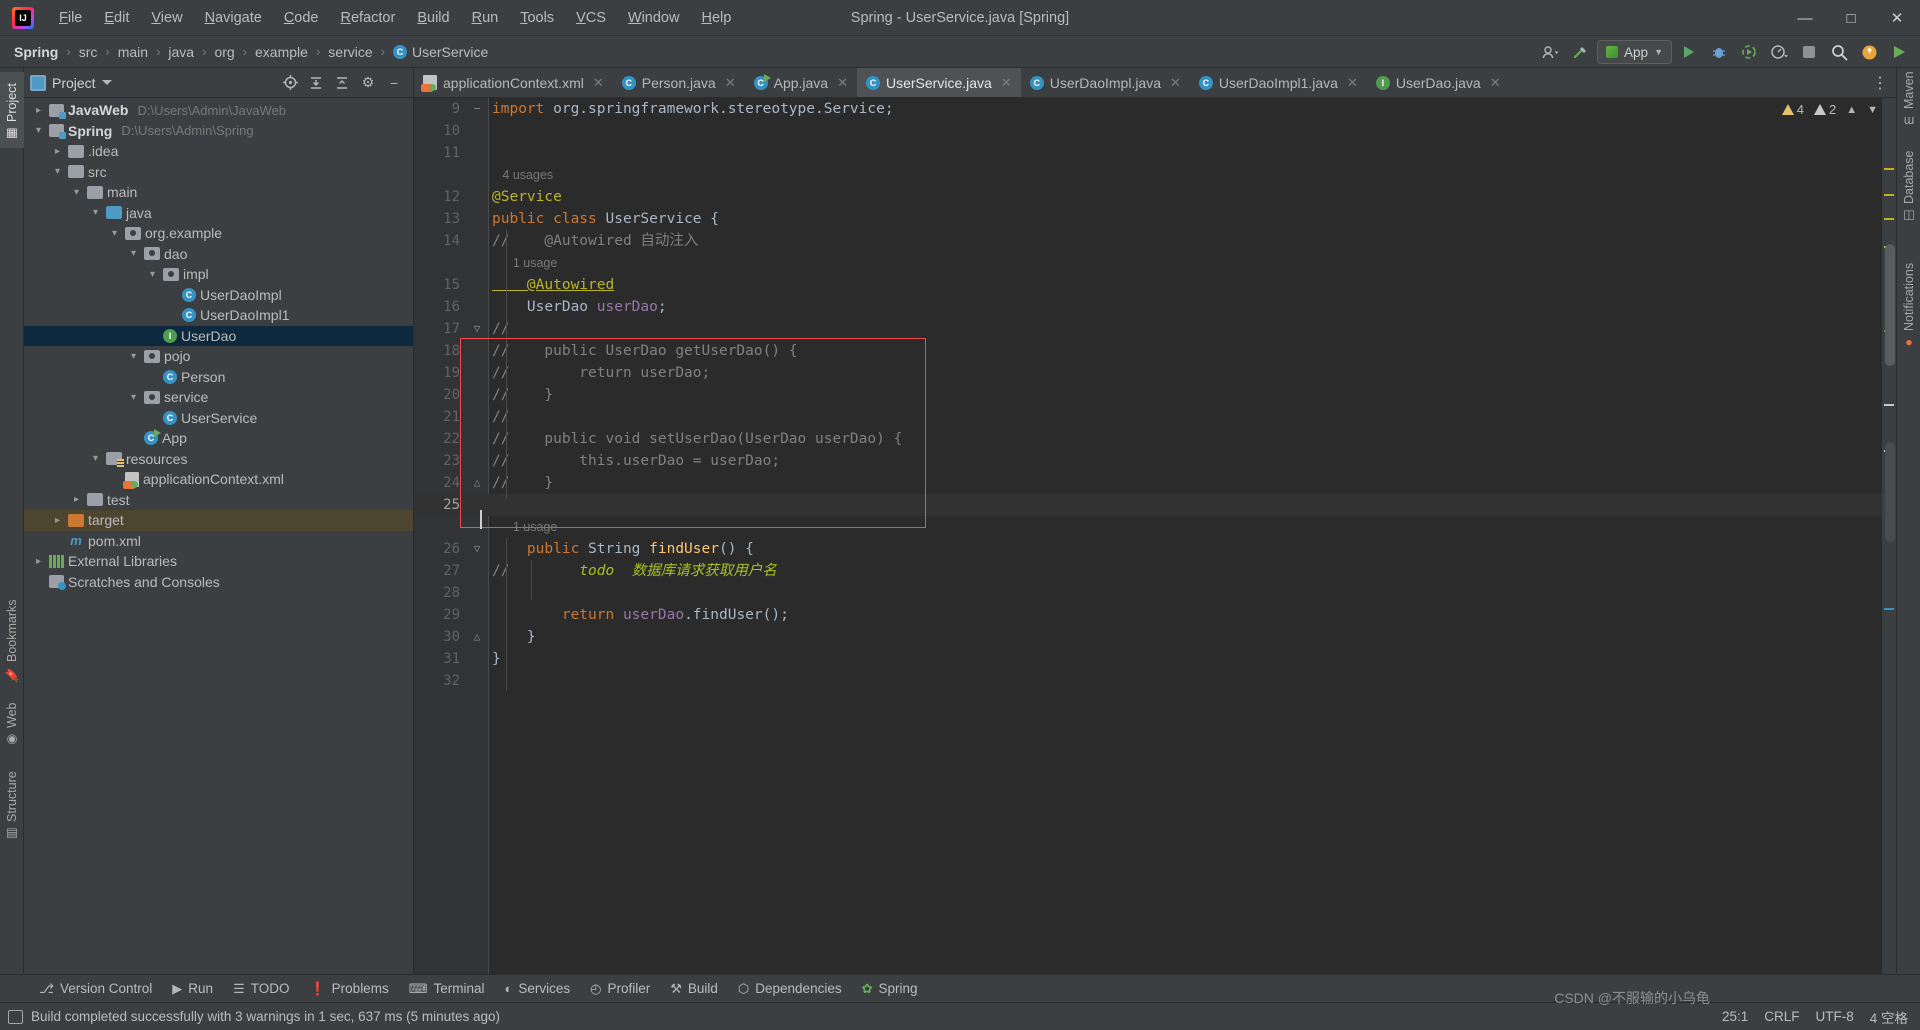 Image resolution: width=1920 pixels, height=1030 pixels. What do you see at coordinates (620, 989) in the screenshot?
I see `tool-window-button-profiler: ◴ Profiler` at bounding box center [620, 989].